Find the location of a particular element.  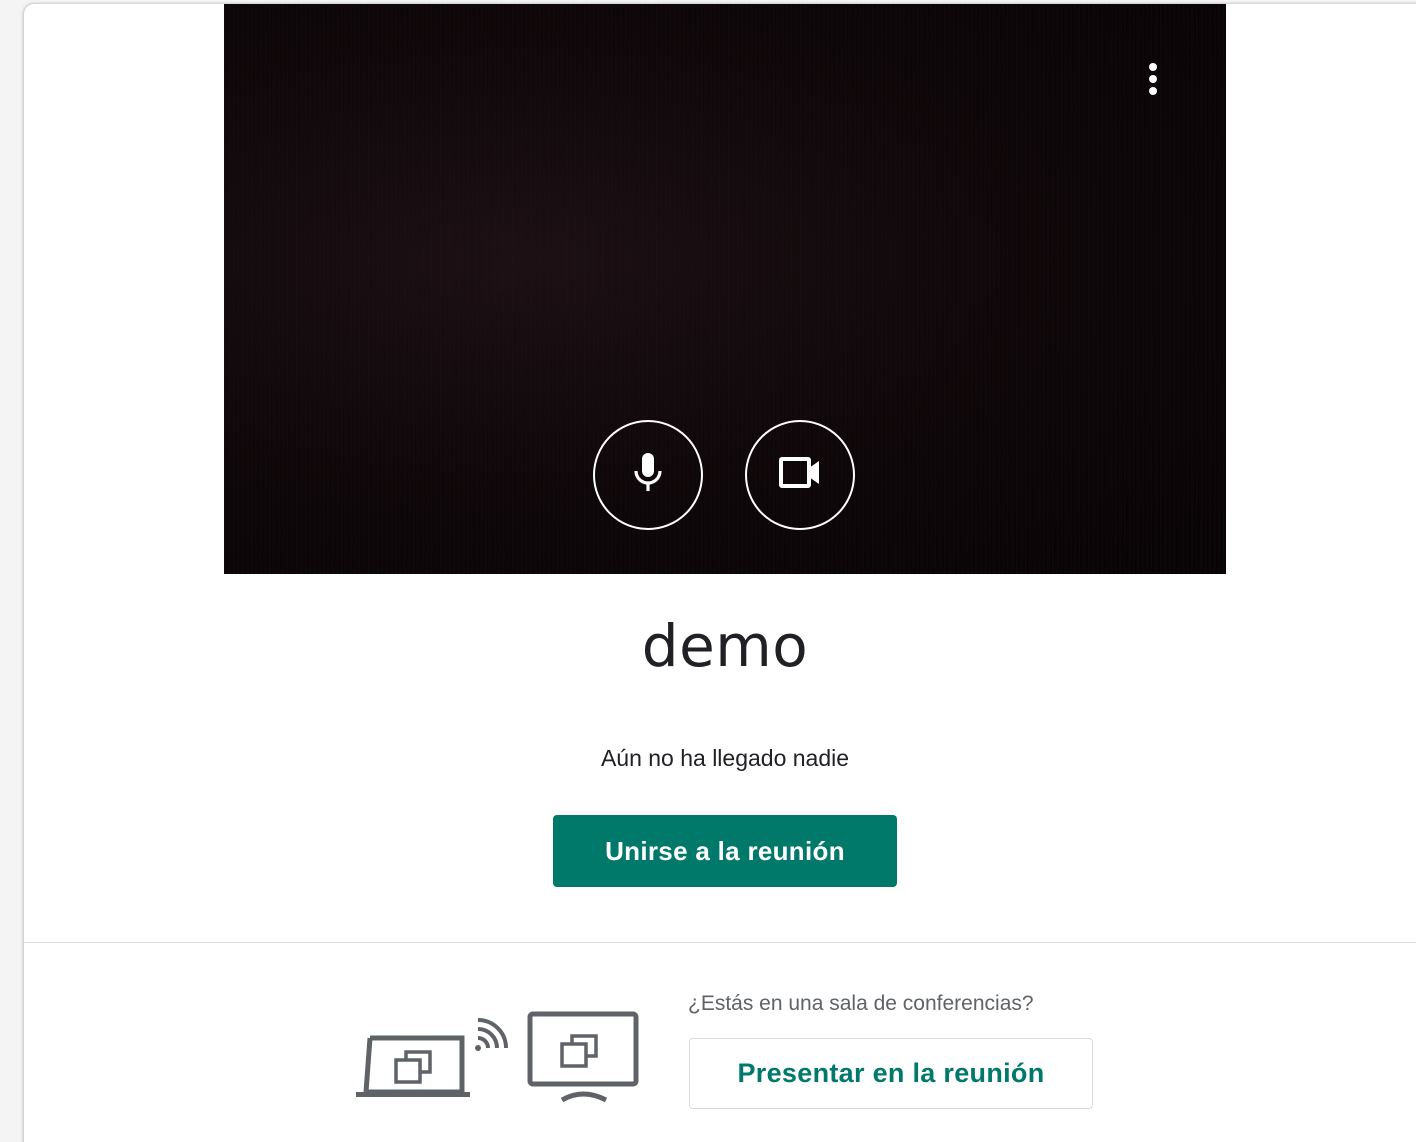

present-in-meeting-button: Presentar en la reunión is located at coordinates (891, 1073).